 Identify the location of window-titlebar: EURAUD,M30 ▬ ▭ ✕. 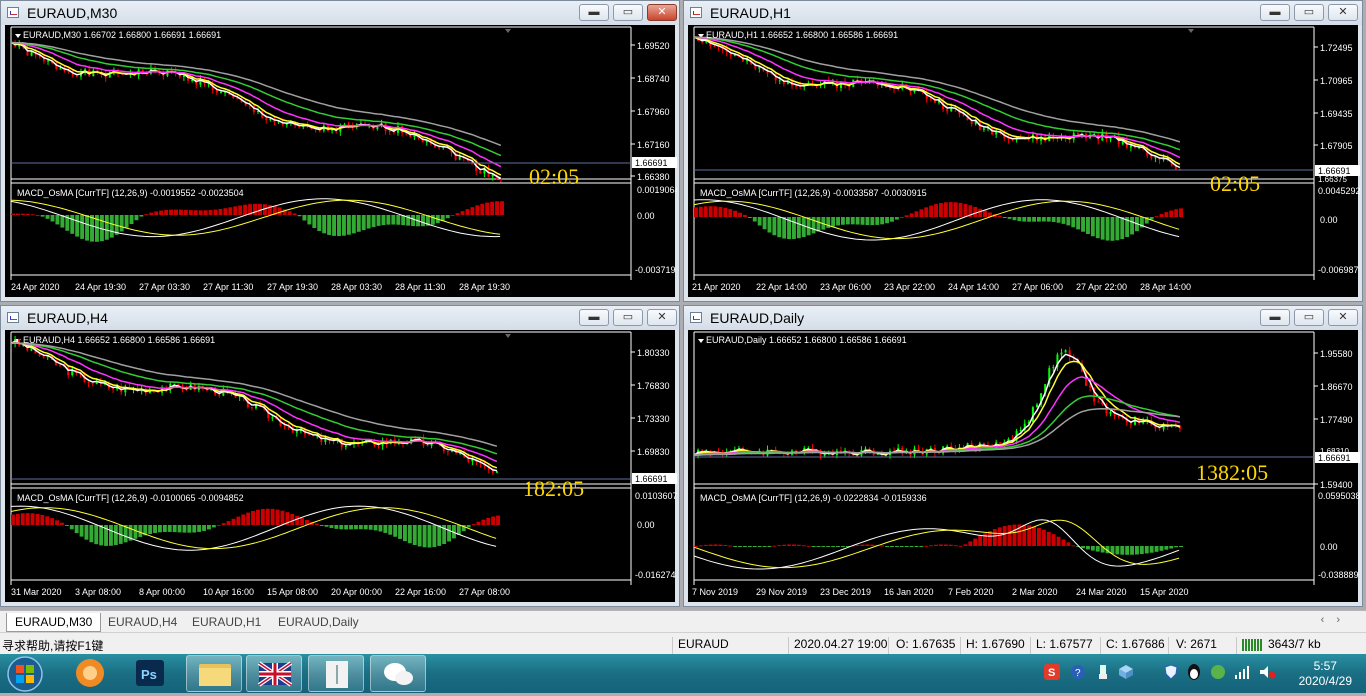
(340, 13).